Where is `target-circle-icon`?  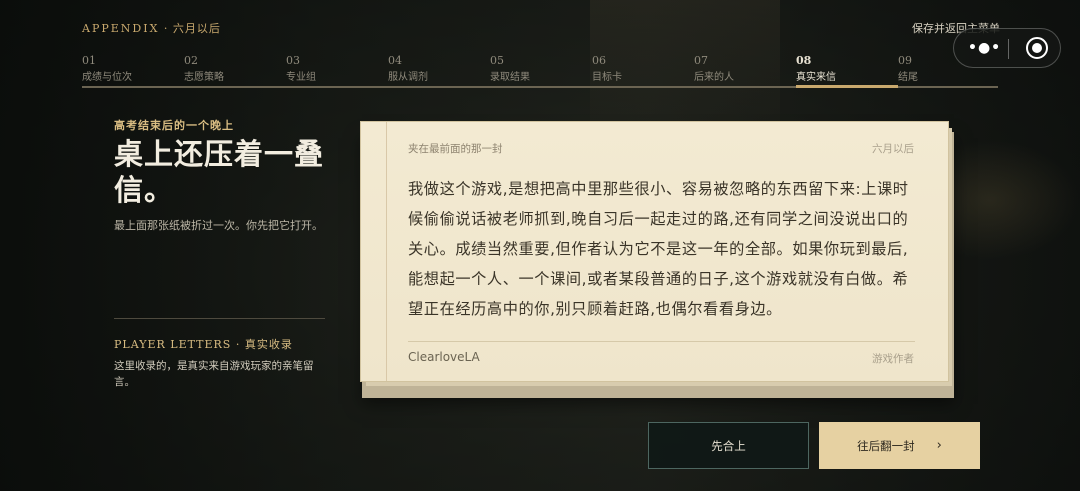
target-circle-icon is located at coordinates (1037, 48).